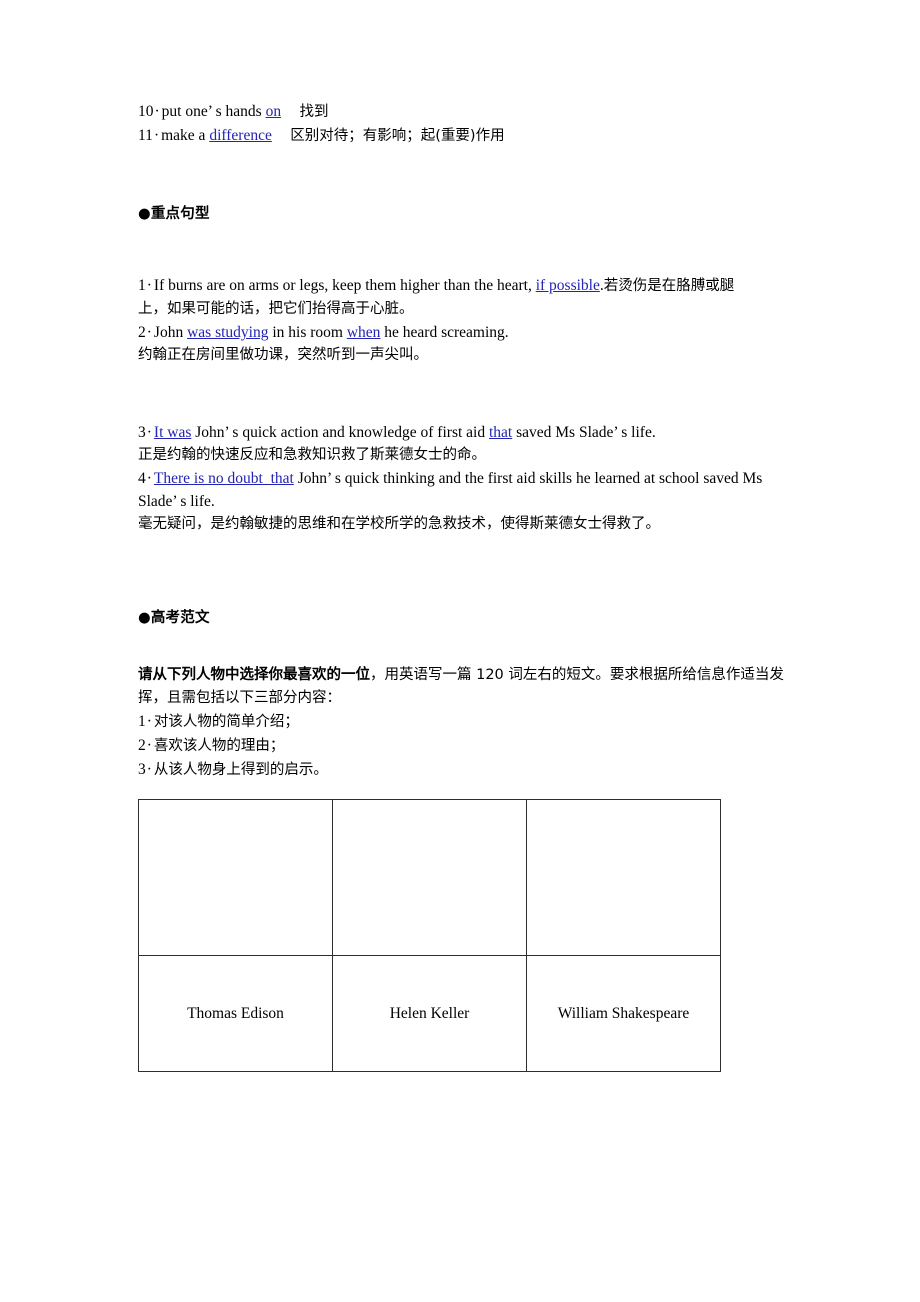 The width and height of the screenshot is (920, 1302). Describe the element at coordinates (669, 286) in the screenshot. I see `key-sentence-translation-inline: 若烫伤是在胳膊或腿` at that location.